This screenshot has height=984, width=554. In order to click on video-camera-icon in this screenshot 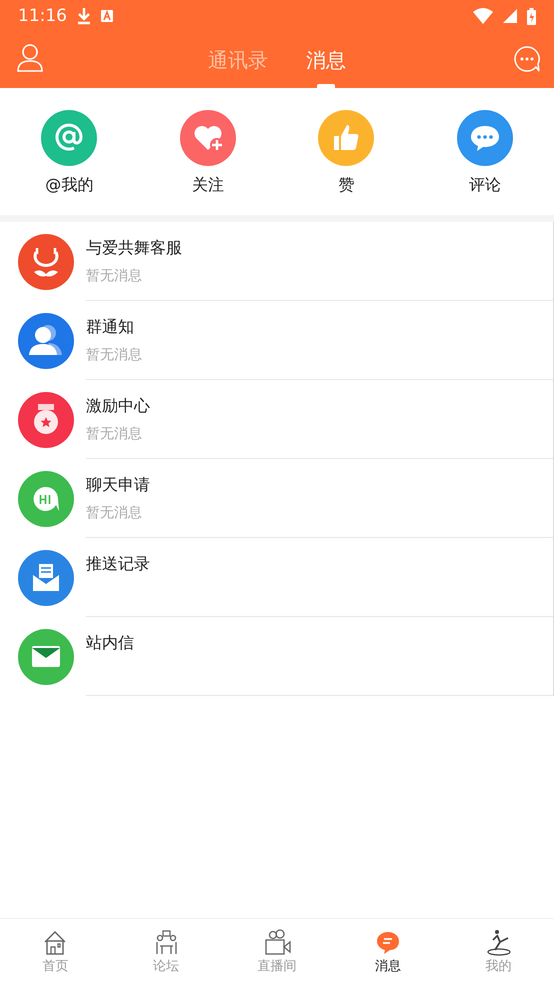, I will do `click(276, 942)`.